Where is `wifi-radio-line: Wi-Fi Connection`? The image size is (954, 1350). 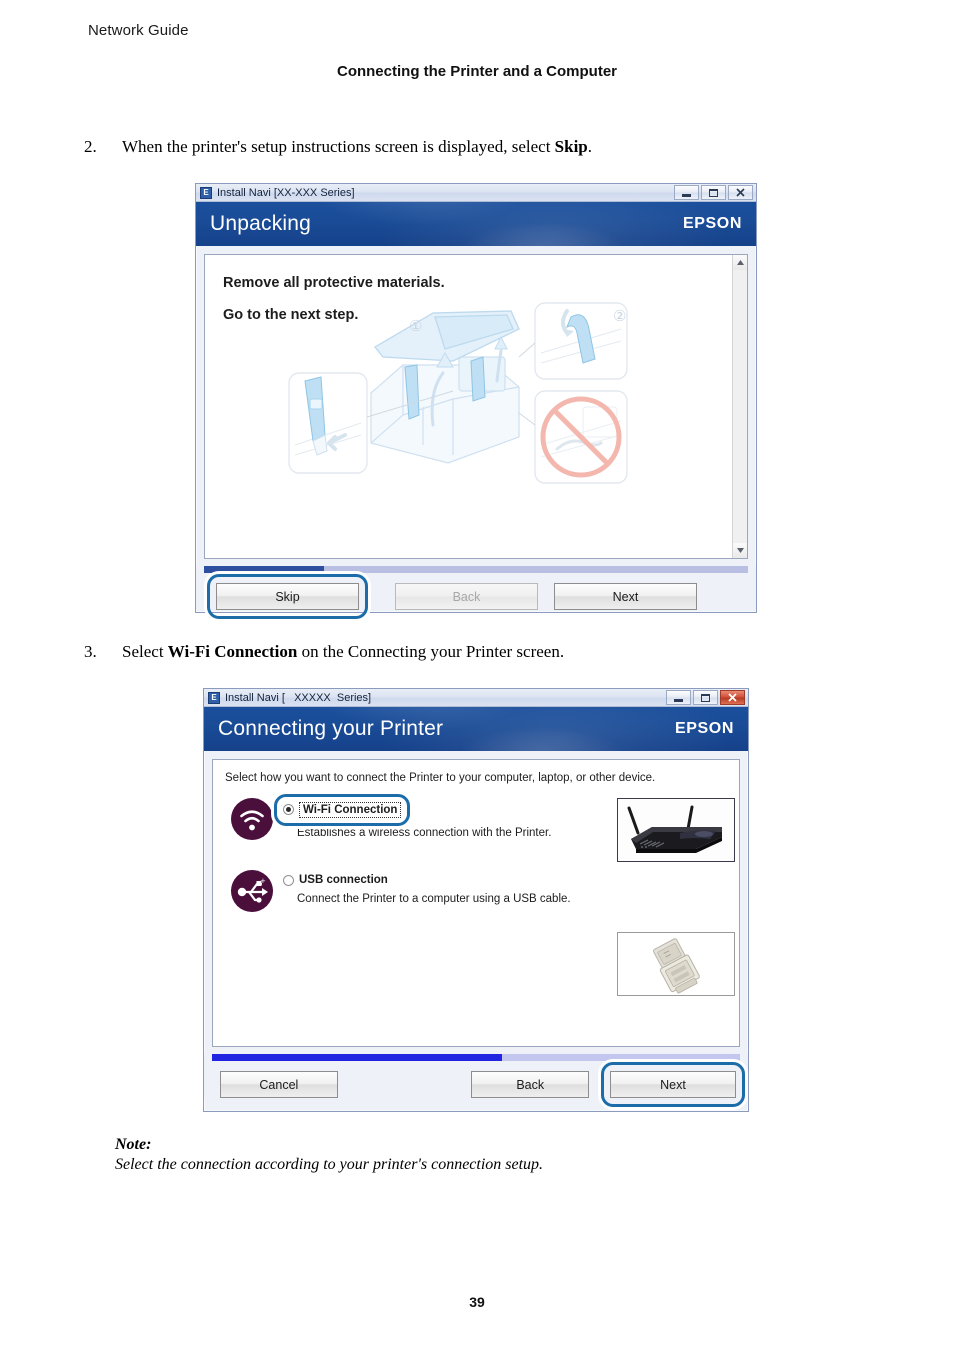 wifi-radio-line: Wi-Fi Connection is located at coordinates (342, 809).